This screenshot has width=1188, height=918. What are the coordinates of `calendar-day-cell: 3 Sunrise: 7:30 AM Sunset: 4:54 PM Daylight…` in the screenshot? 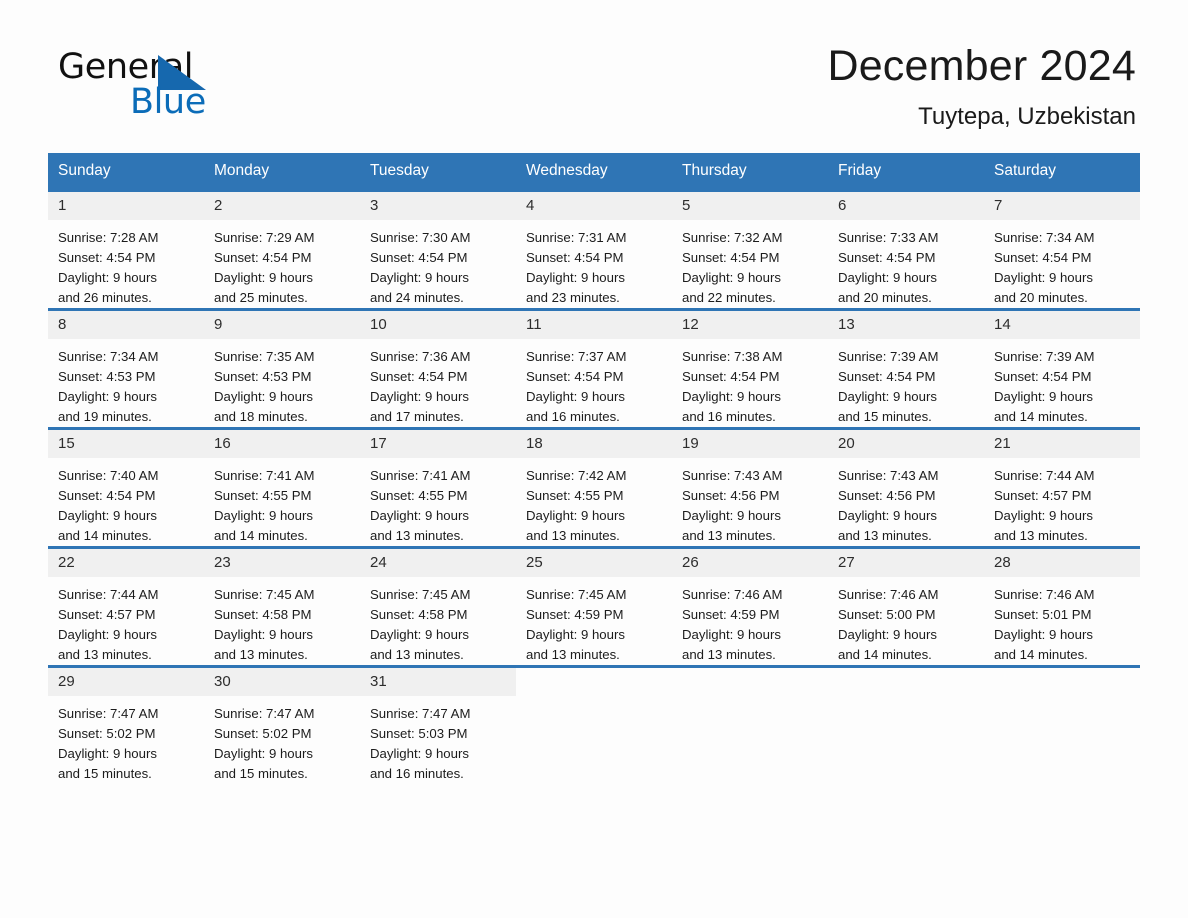 It's located at (438, 249).